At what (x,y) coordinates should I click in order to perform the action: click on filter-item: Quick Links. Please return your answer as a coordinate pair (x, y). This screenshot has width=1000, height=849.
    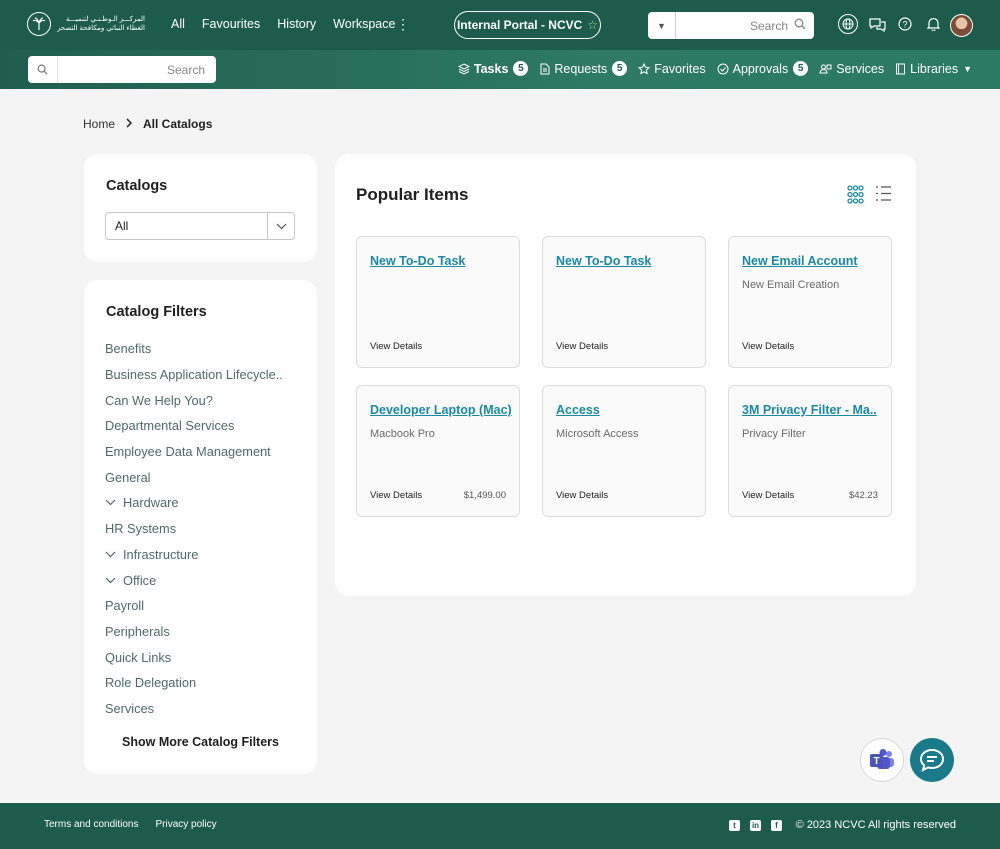
    Looking at the image, I should click on (194, 657).